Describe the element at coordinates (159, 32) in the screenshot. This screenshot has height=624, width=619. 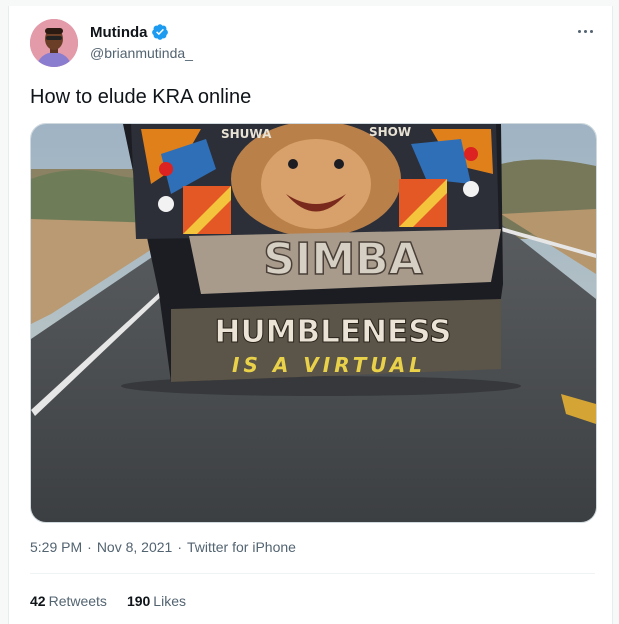
I see `verified-badge-icon` at that location.